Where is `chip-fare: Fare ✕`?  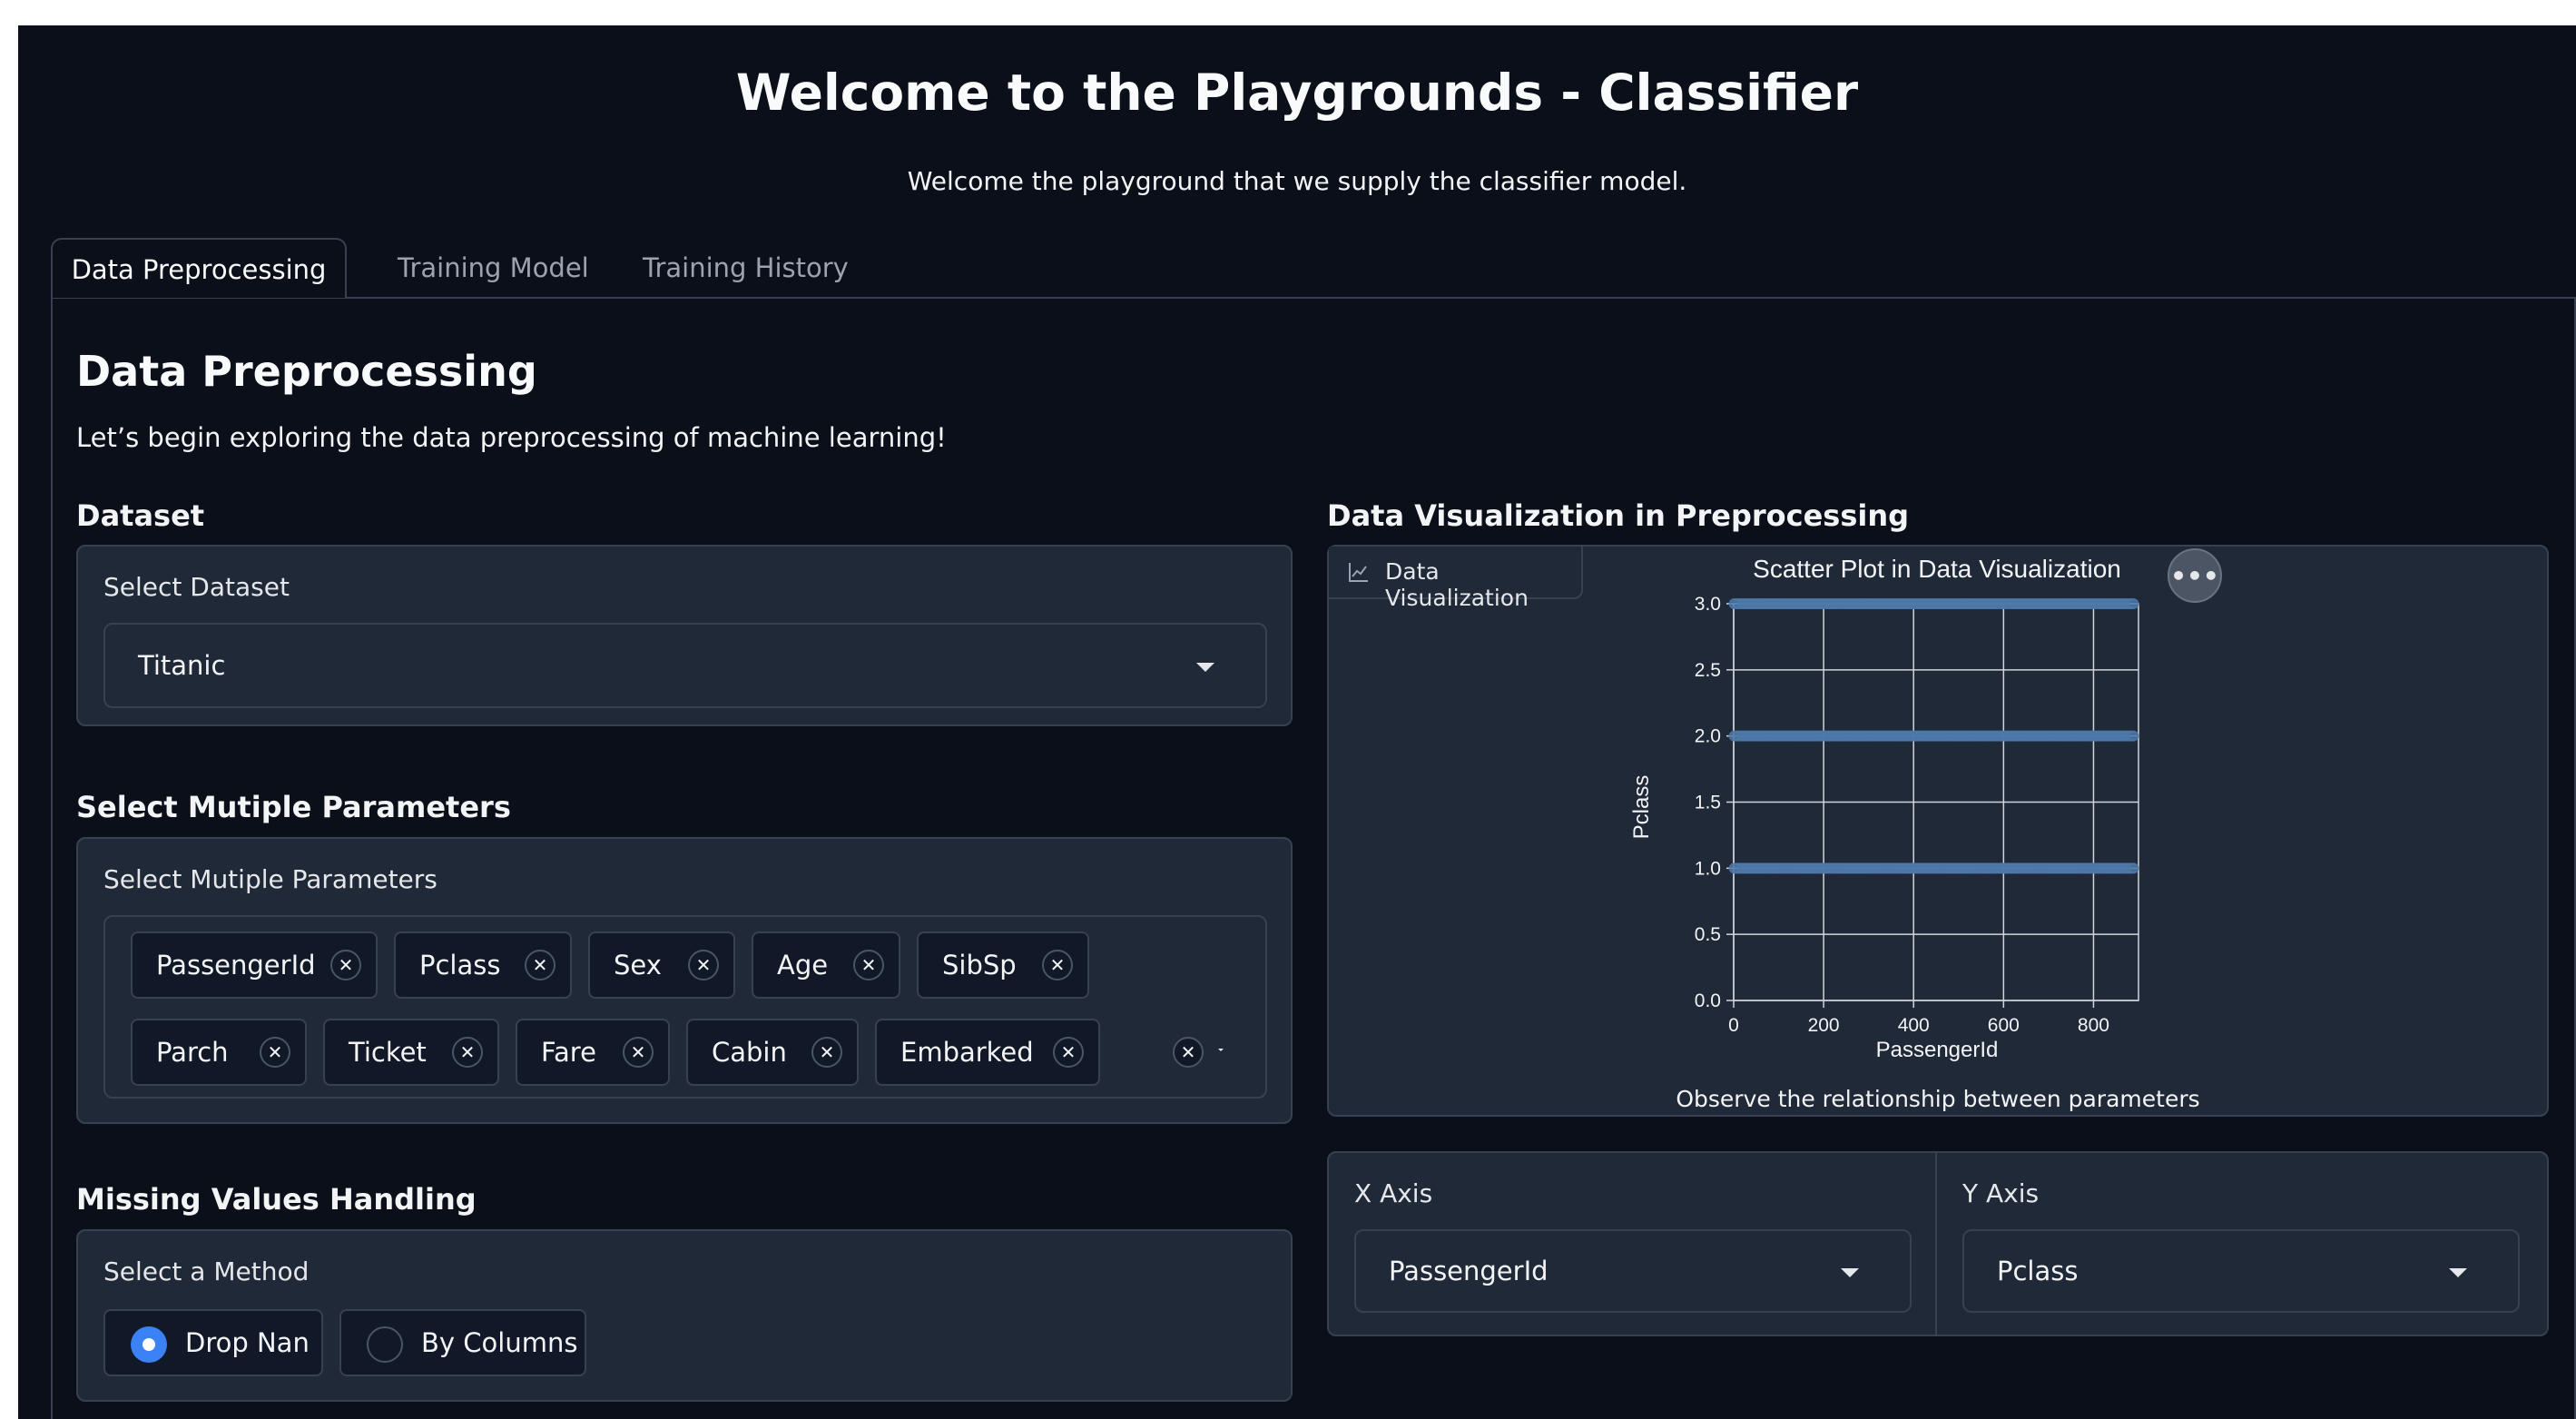 chip-fare: Fare ✕ is located at coordinates (593, 1052).